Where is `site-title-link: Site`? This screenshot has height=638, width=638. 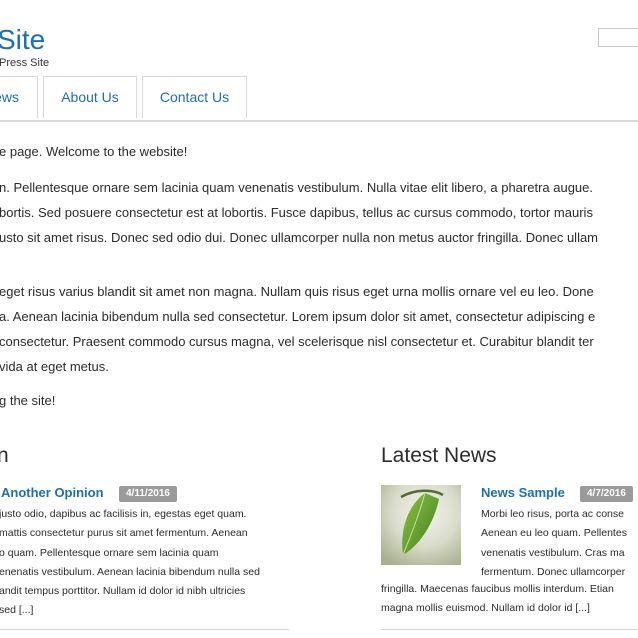 site-title-link: Site is located at coordinates (22, 40).